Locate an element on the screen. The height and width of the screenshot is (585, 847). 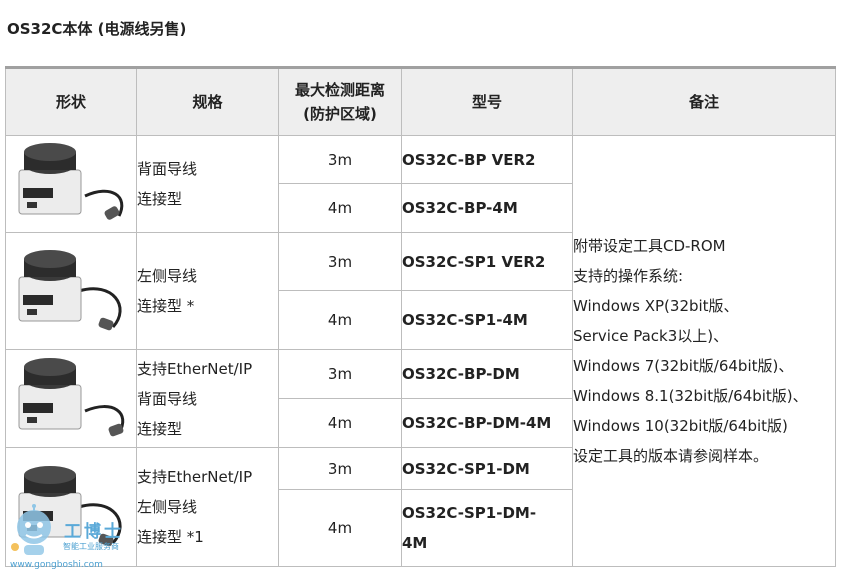
model-cell: OS32C-BP-DM is located at coordinates (487, 374).